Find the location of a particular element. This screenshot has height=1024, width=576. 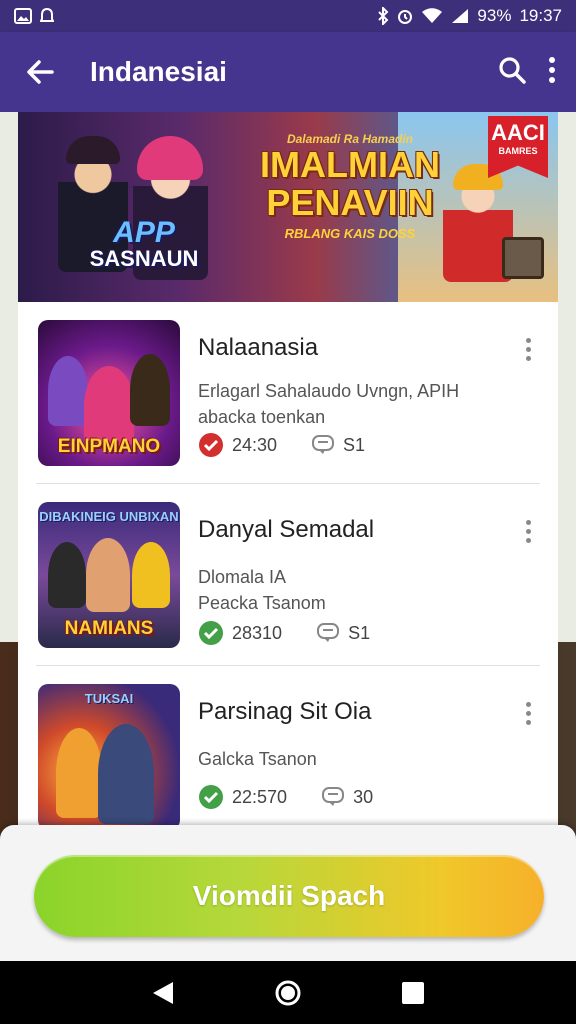

battery-level: 93% is located at coordinates (494, 15).